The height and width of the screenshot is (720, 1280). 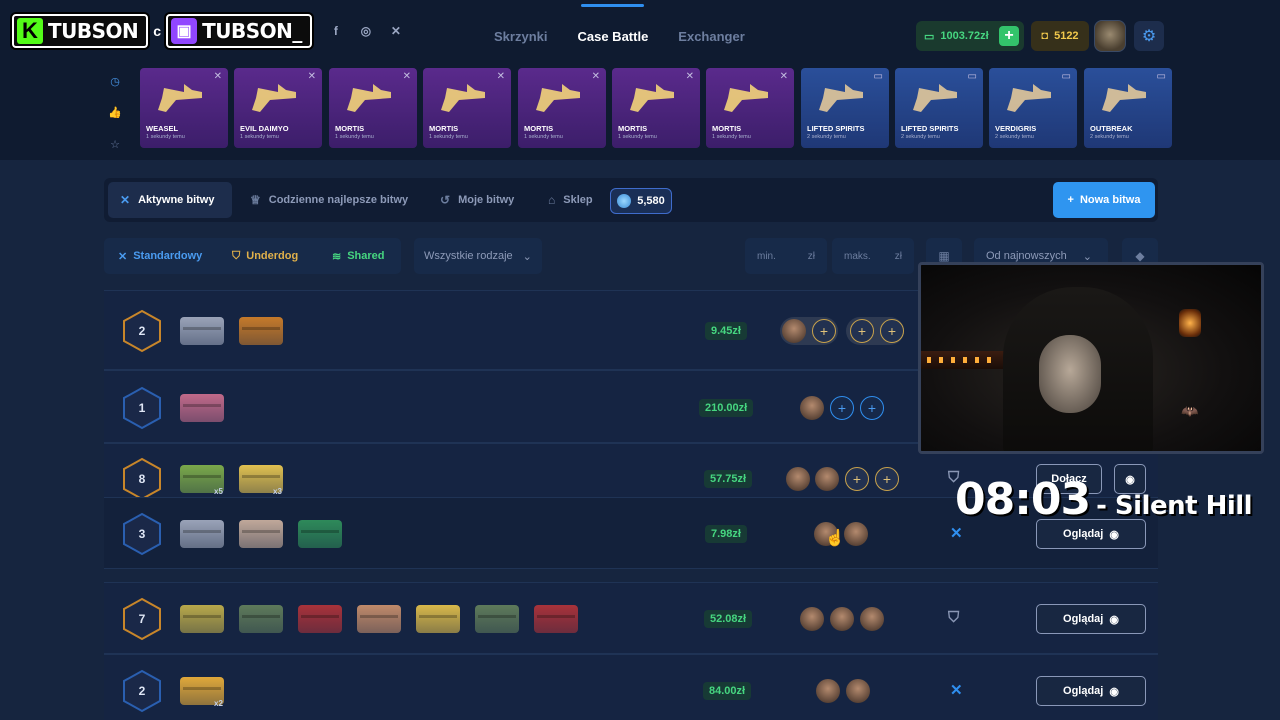 What do you see at coordinates (631, 687) in the screenshot?
I see `battle-row: 2 x2 84.00zł ✕ Oglądaj ◉` at bounding box center [631, 687].